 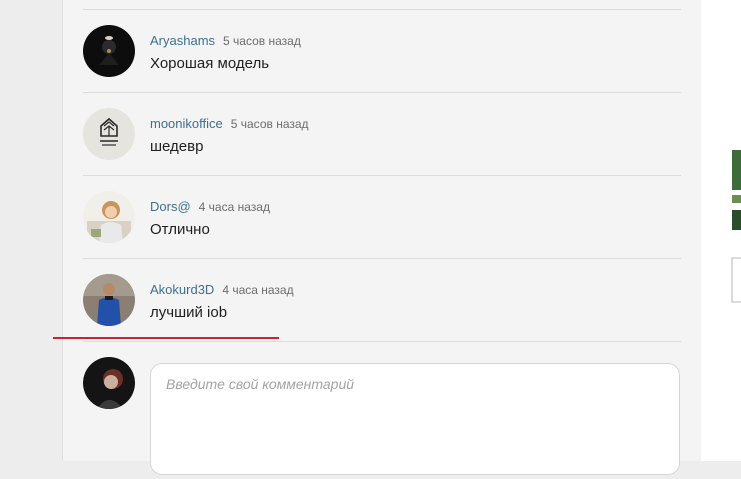 I want to click on comment-author: Aryashams, so click(x=182, y=40).